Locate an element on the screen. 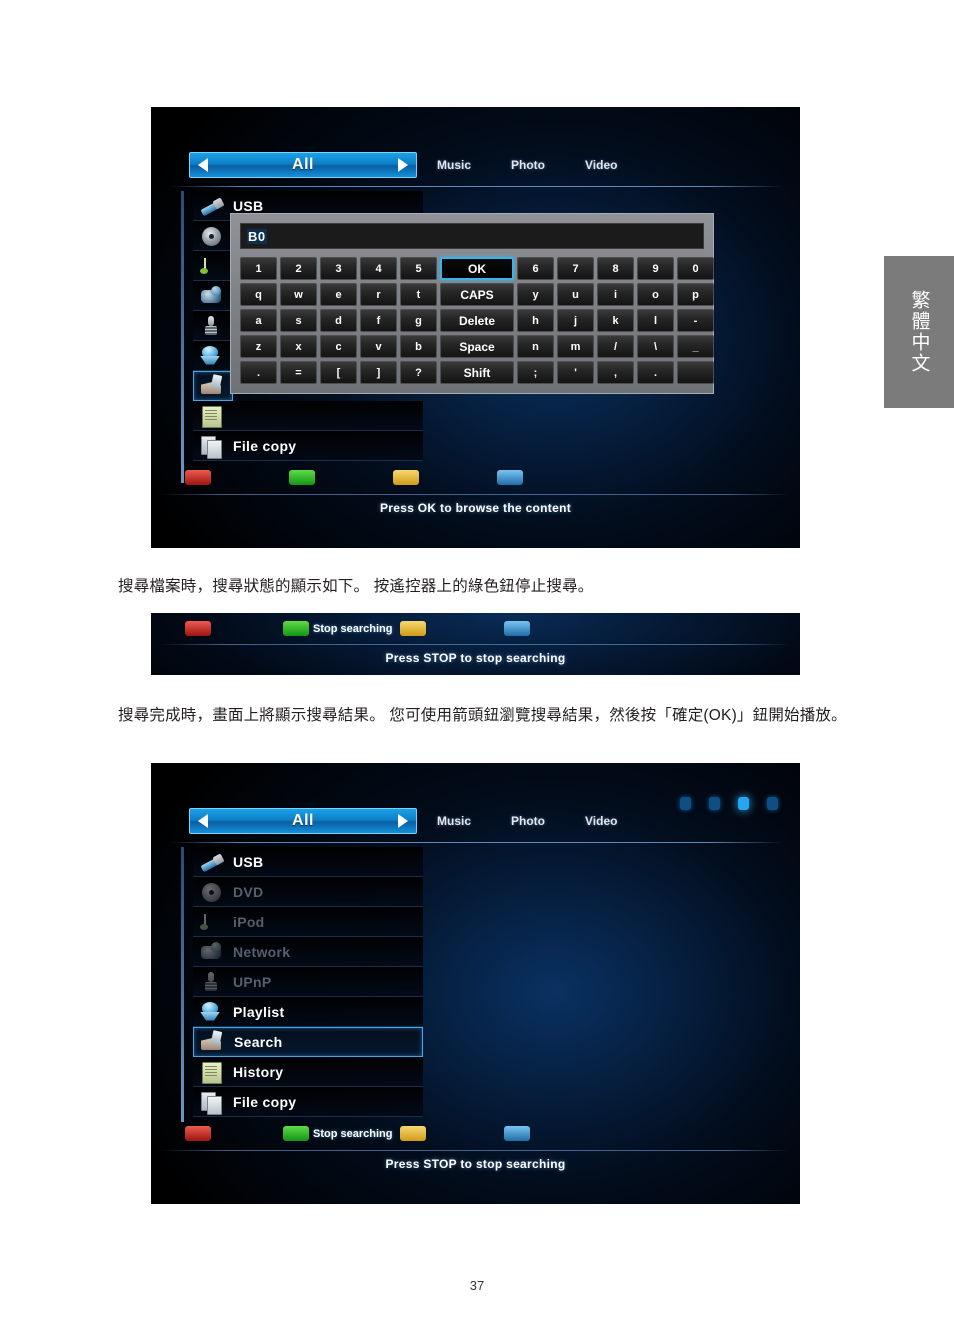 The height and width of the screenshot is (1344, 954). key-7: 7 is located at coordinates (575, 268).